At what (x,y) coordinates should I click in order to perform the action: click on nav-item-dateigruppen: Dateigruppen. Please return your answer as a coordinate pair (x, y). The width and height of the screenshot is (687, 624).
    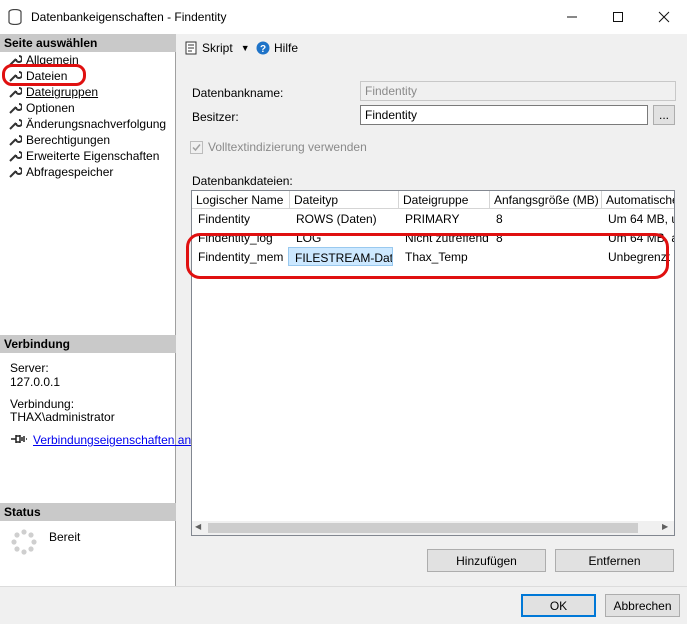
    Looking at the image, I should click on (53, 92).